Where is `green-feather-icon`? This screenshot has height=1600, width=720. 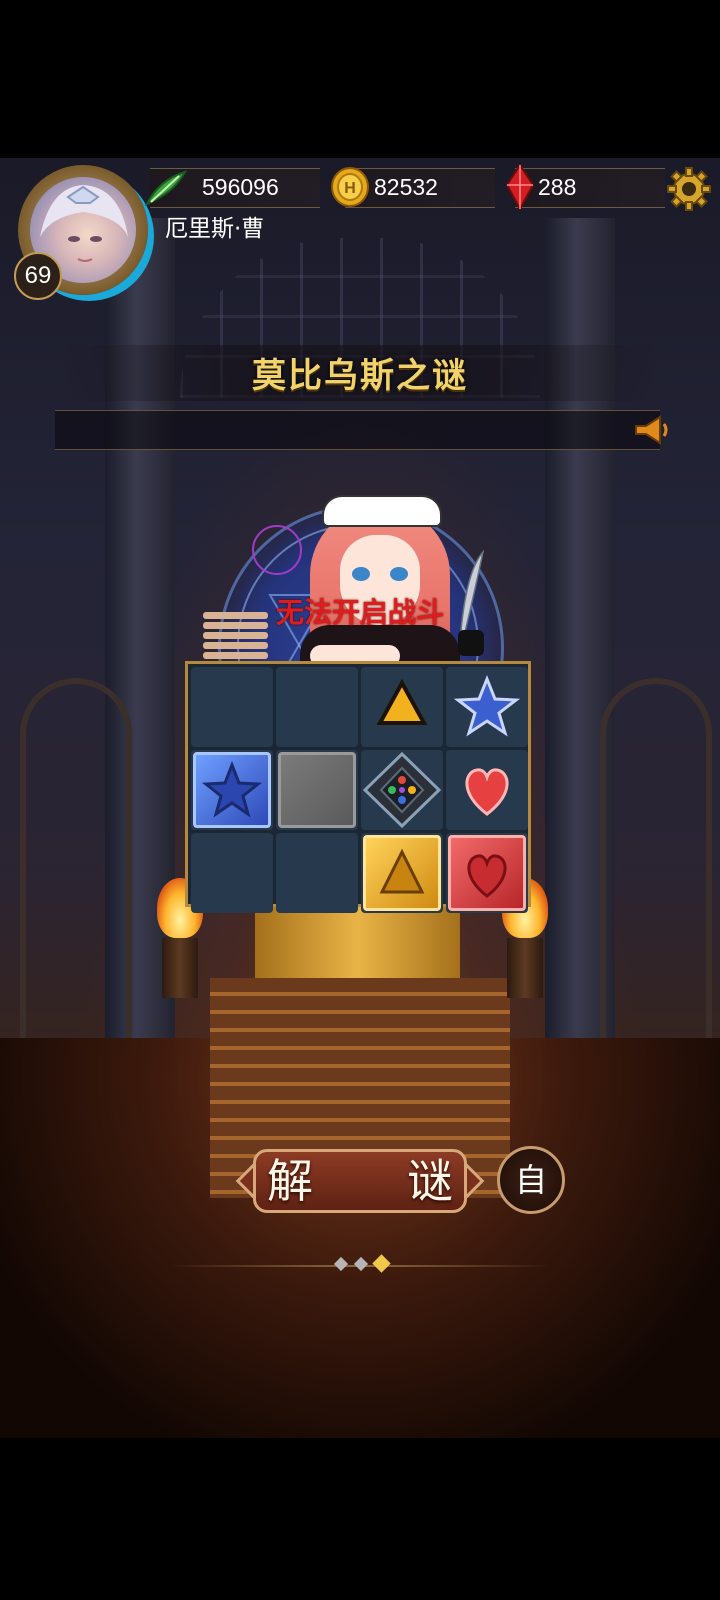
green-feather-icon is located at coordinates (166, 190).